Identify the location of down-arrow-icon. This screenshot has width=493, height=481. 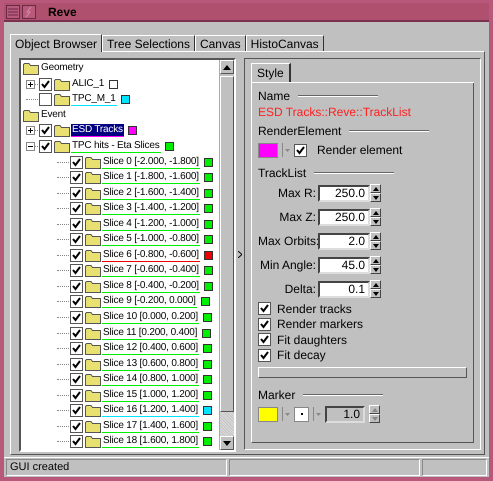
(227, 443).